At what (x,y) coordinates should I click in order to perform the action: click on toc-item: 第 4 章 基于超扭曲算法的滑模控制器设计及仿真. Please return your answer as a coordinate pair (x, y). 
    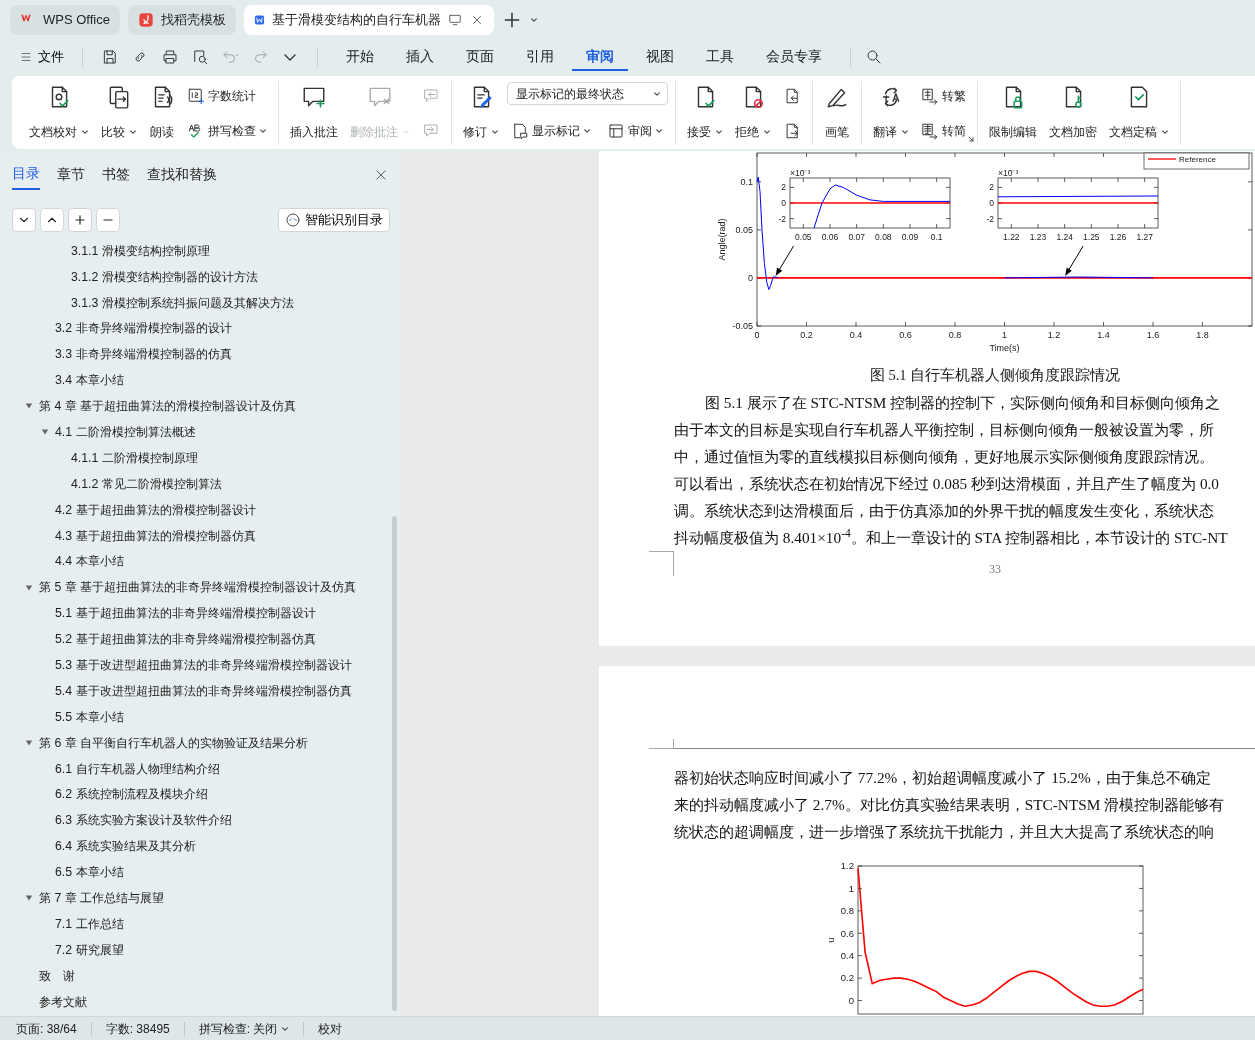
    Looking at the image, I should click on (200, 406).